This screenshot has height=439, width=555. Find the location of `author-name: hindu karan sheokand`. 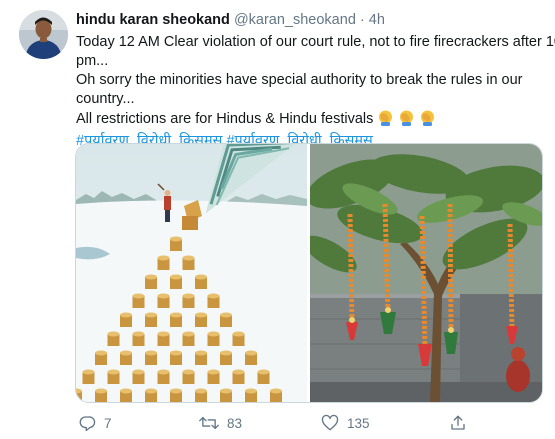

author-name: hindu karan sheokand is located at coordinates (153, 20).